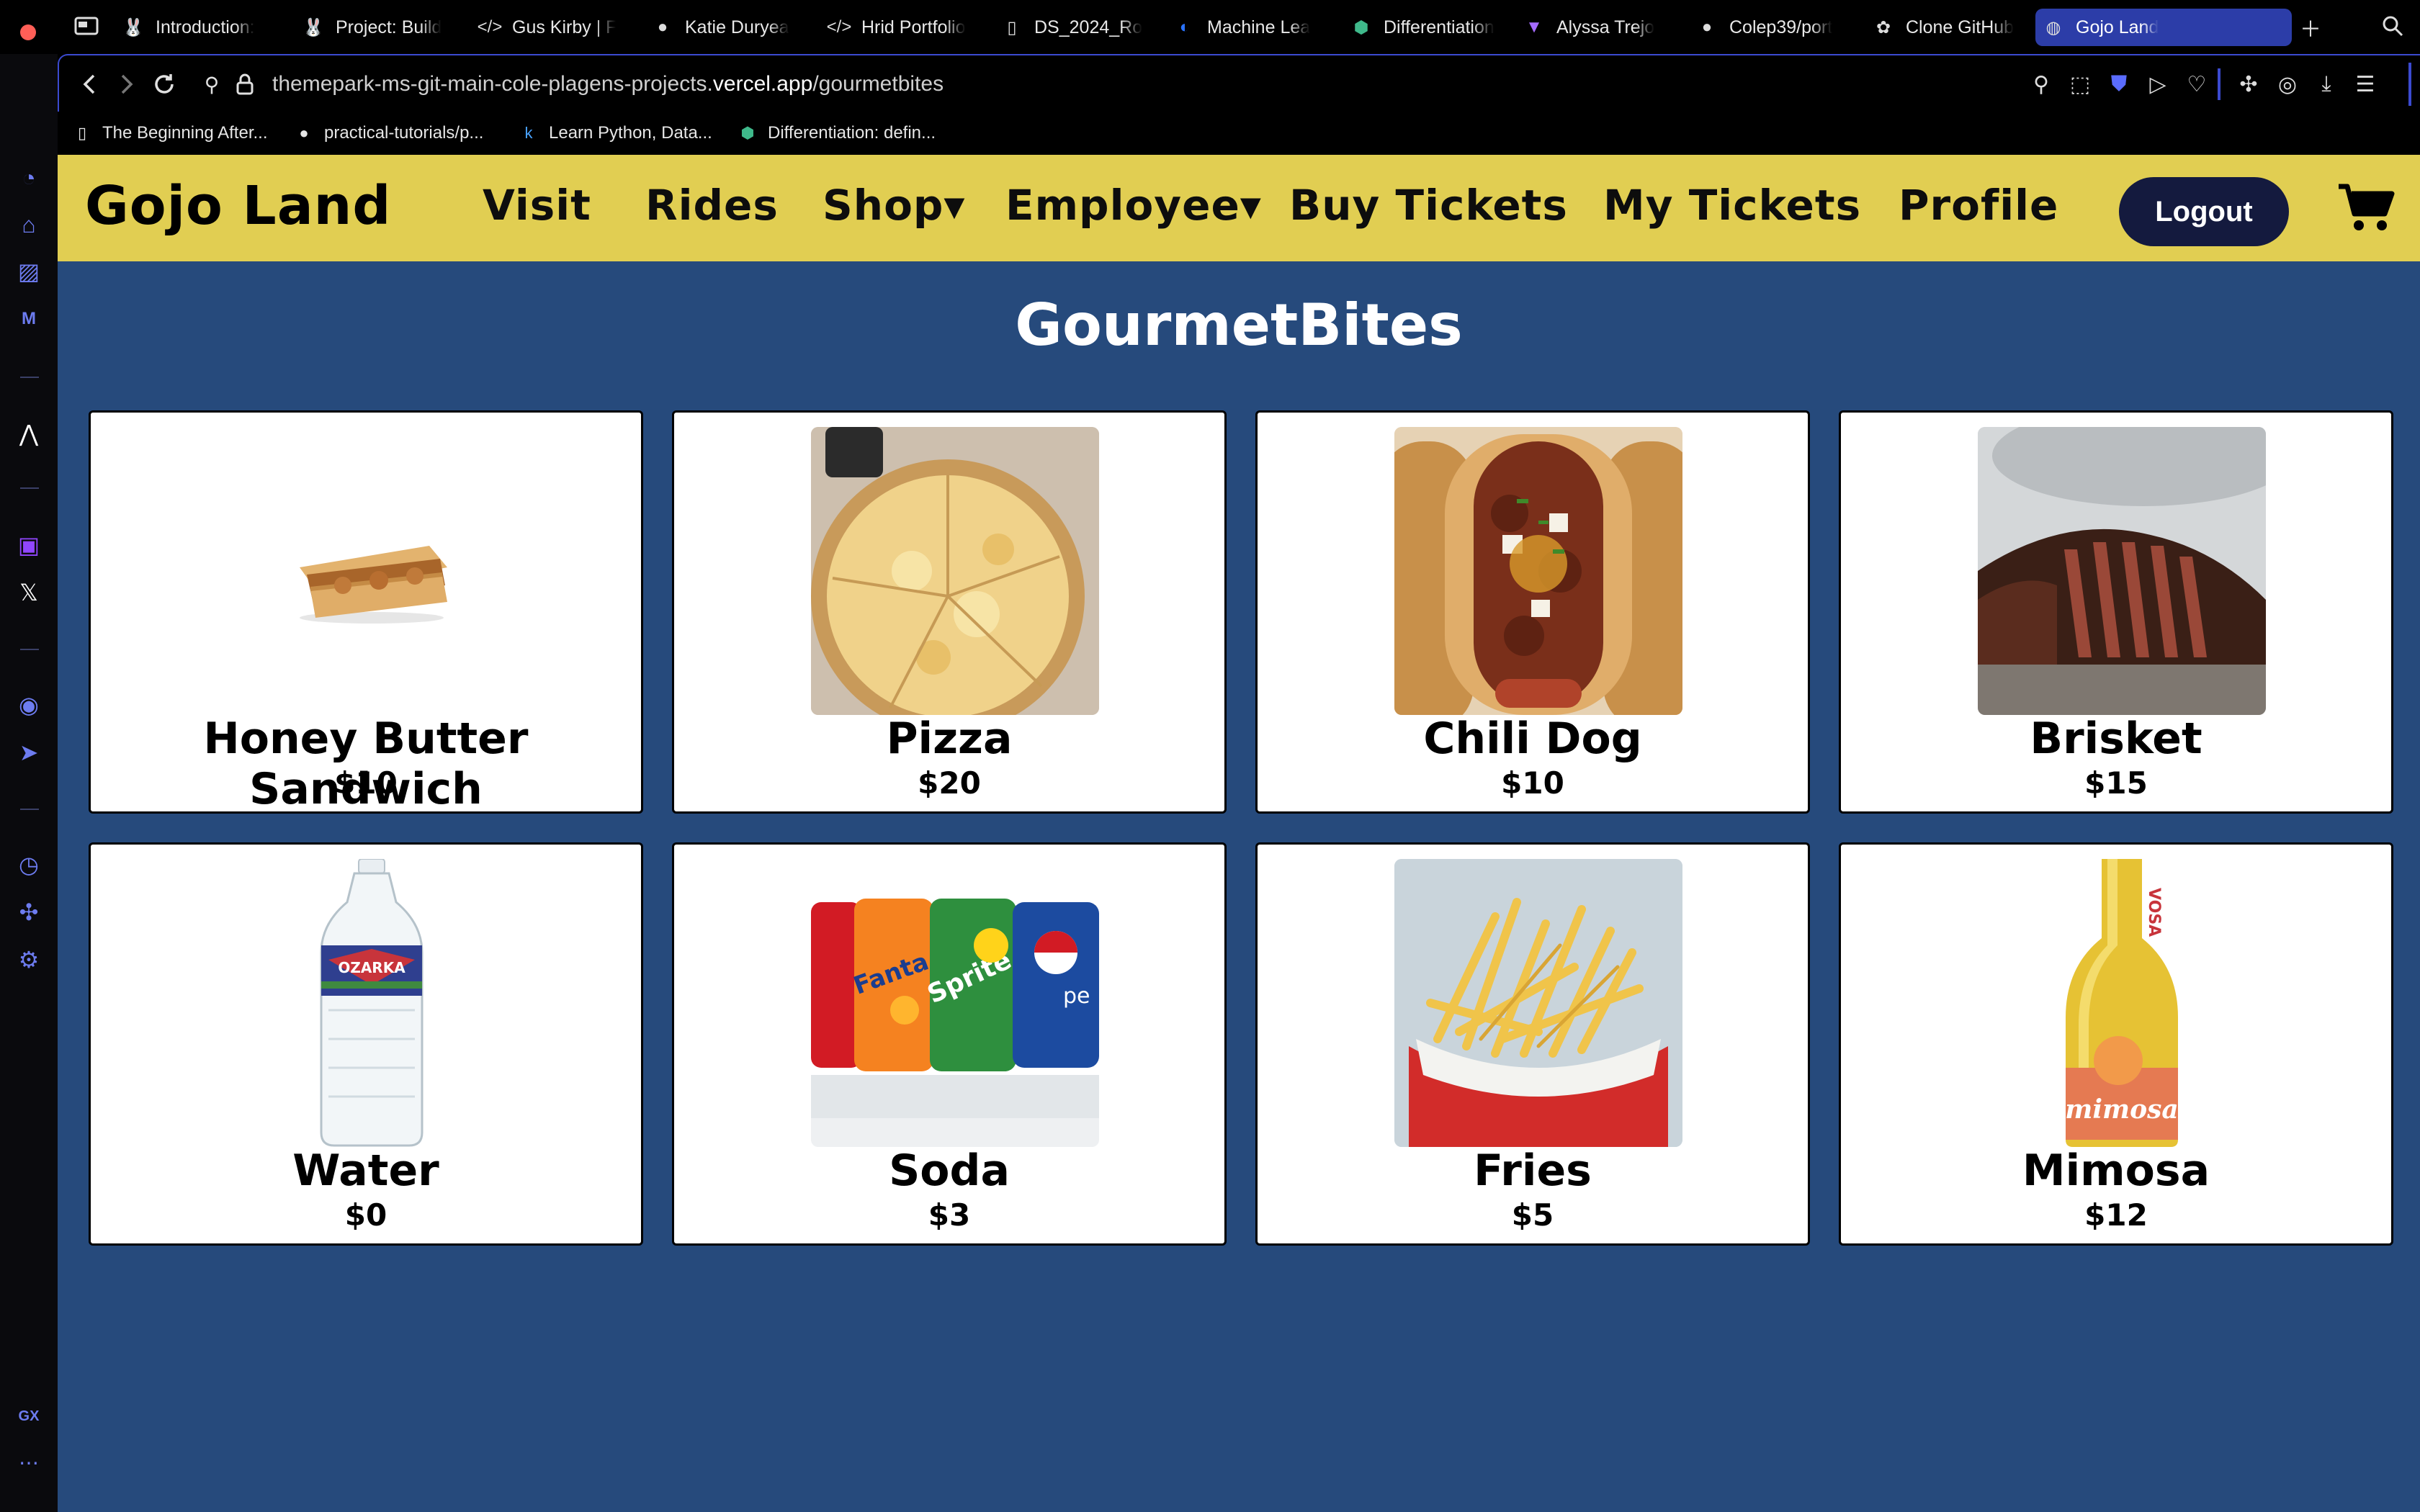 The image size is (2420, 1512). Describe the element at coordinates (878, 84) in the screenshot. I see `url-path: /gourmetbites` at that location.